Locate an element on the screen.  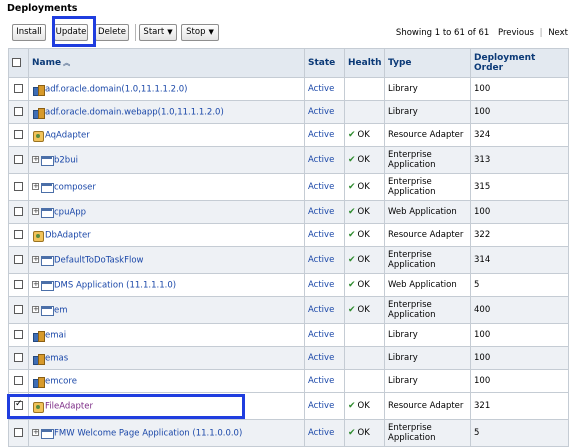
pagination-summary: Showing 1 to 61 of 61 is located at coordinates (442, 33).